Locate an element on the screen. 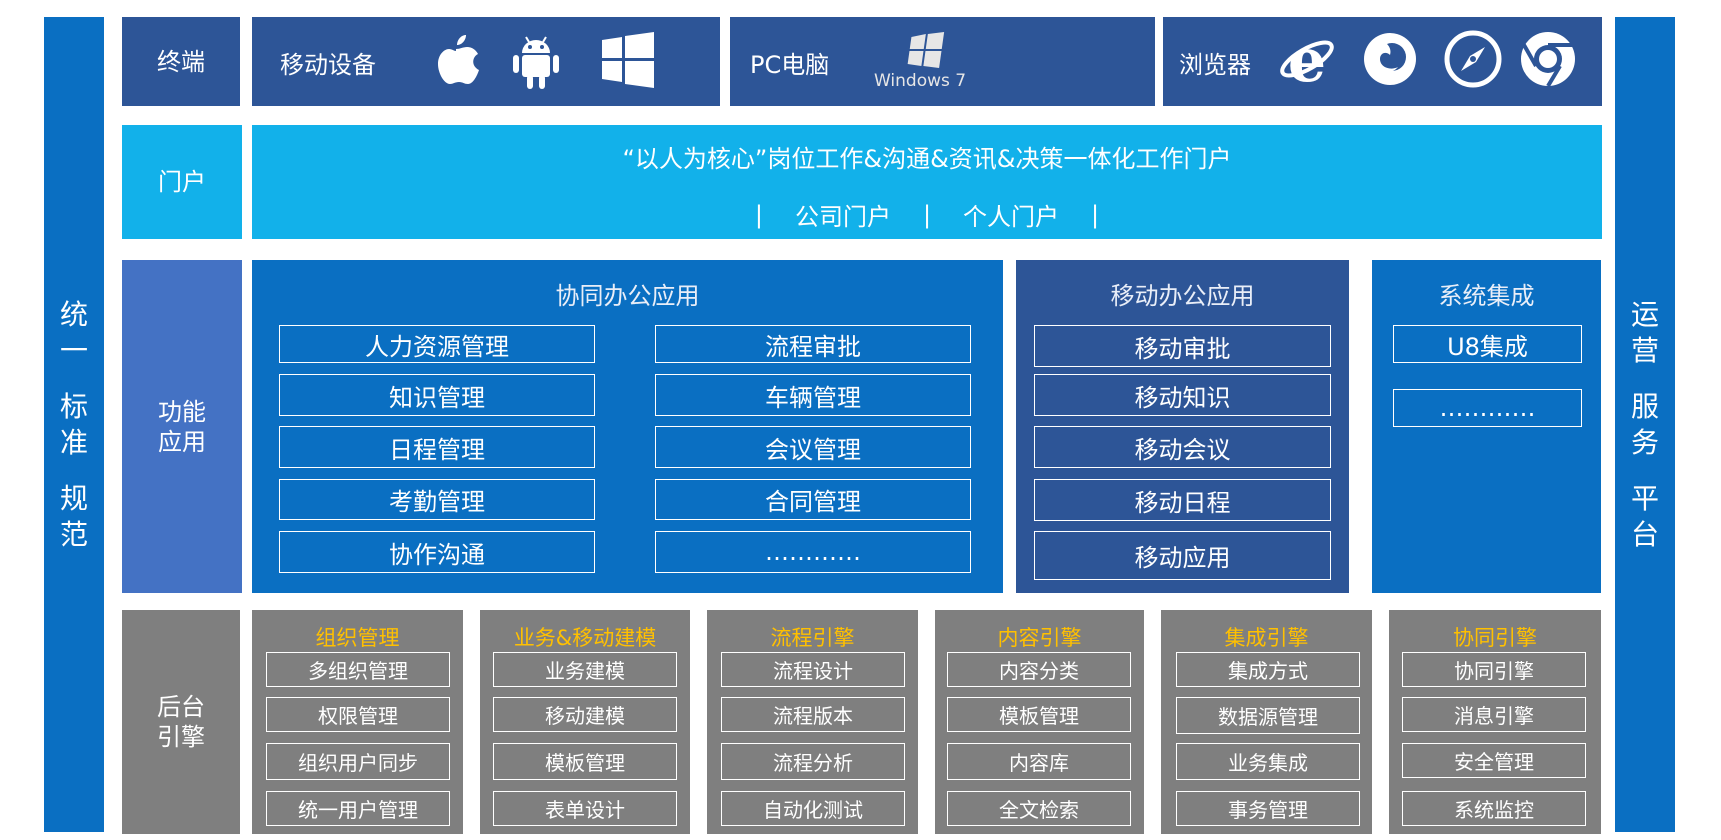 This screenshot has height=840, width=1721. workflow-engine-panel: 流程引擎 流程设计 流程版本 流程分析 自动化测试 is located at coordinates (812, 722).